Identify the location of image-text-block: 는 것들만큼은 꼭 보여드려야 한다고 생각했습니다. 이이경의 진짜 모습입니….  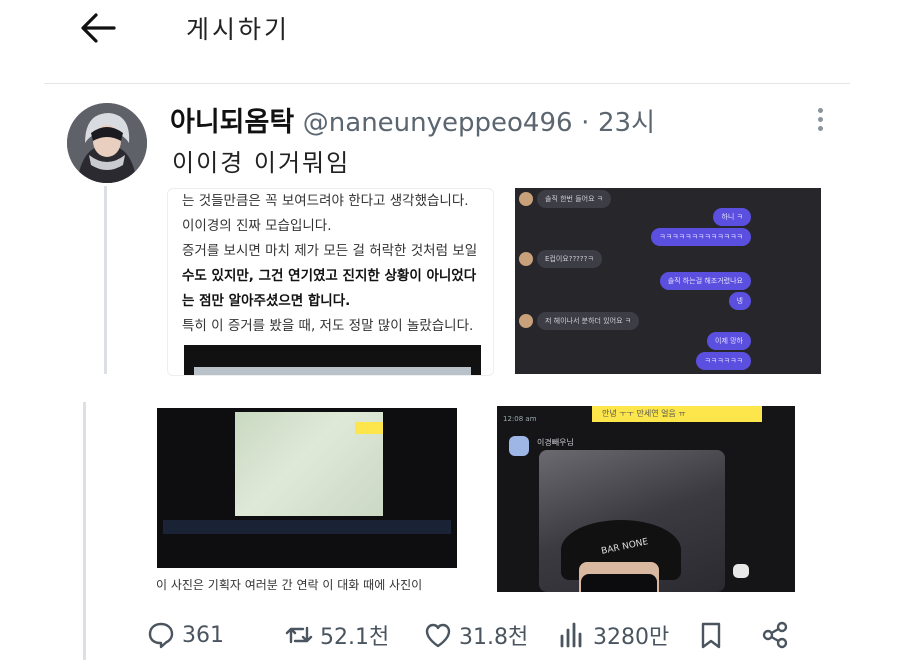
(330, 264).